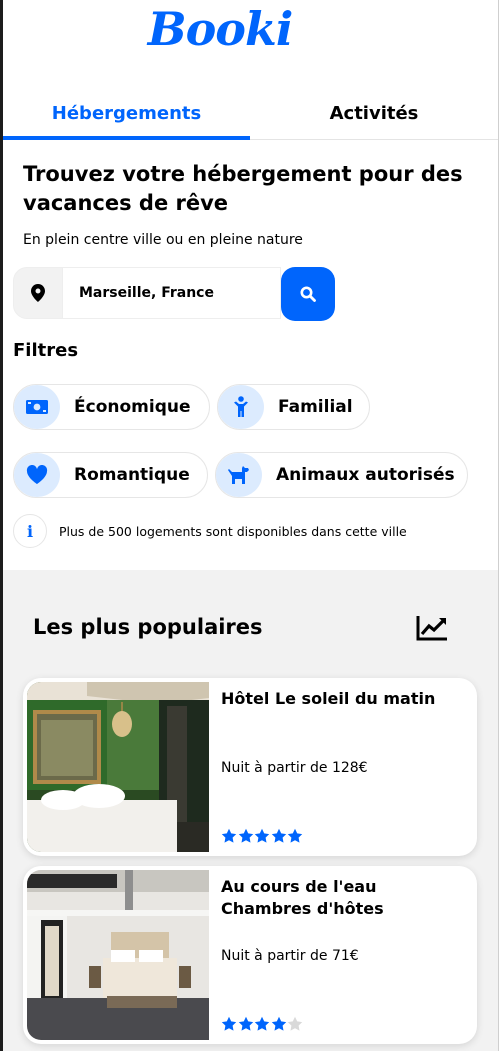 This screenshot has width=499, height=1051. What do you see at coordinates (132, 407) in the screenshot?
I see `filter-economique-label: Économique` at bounding box center [132, 407].